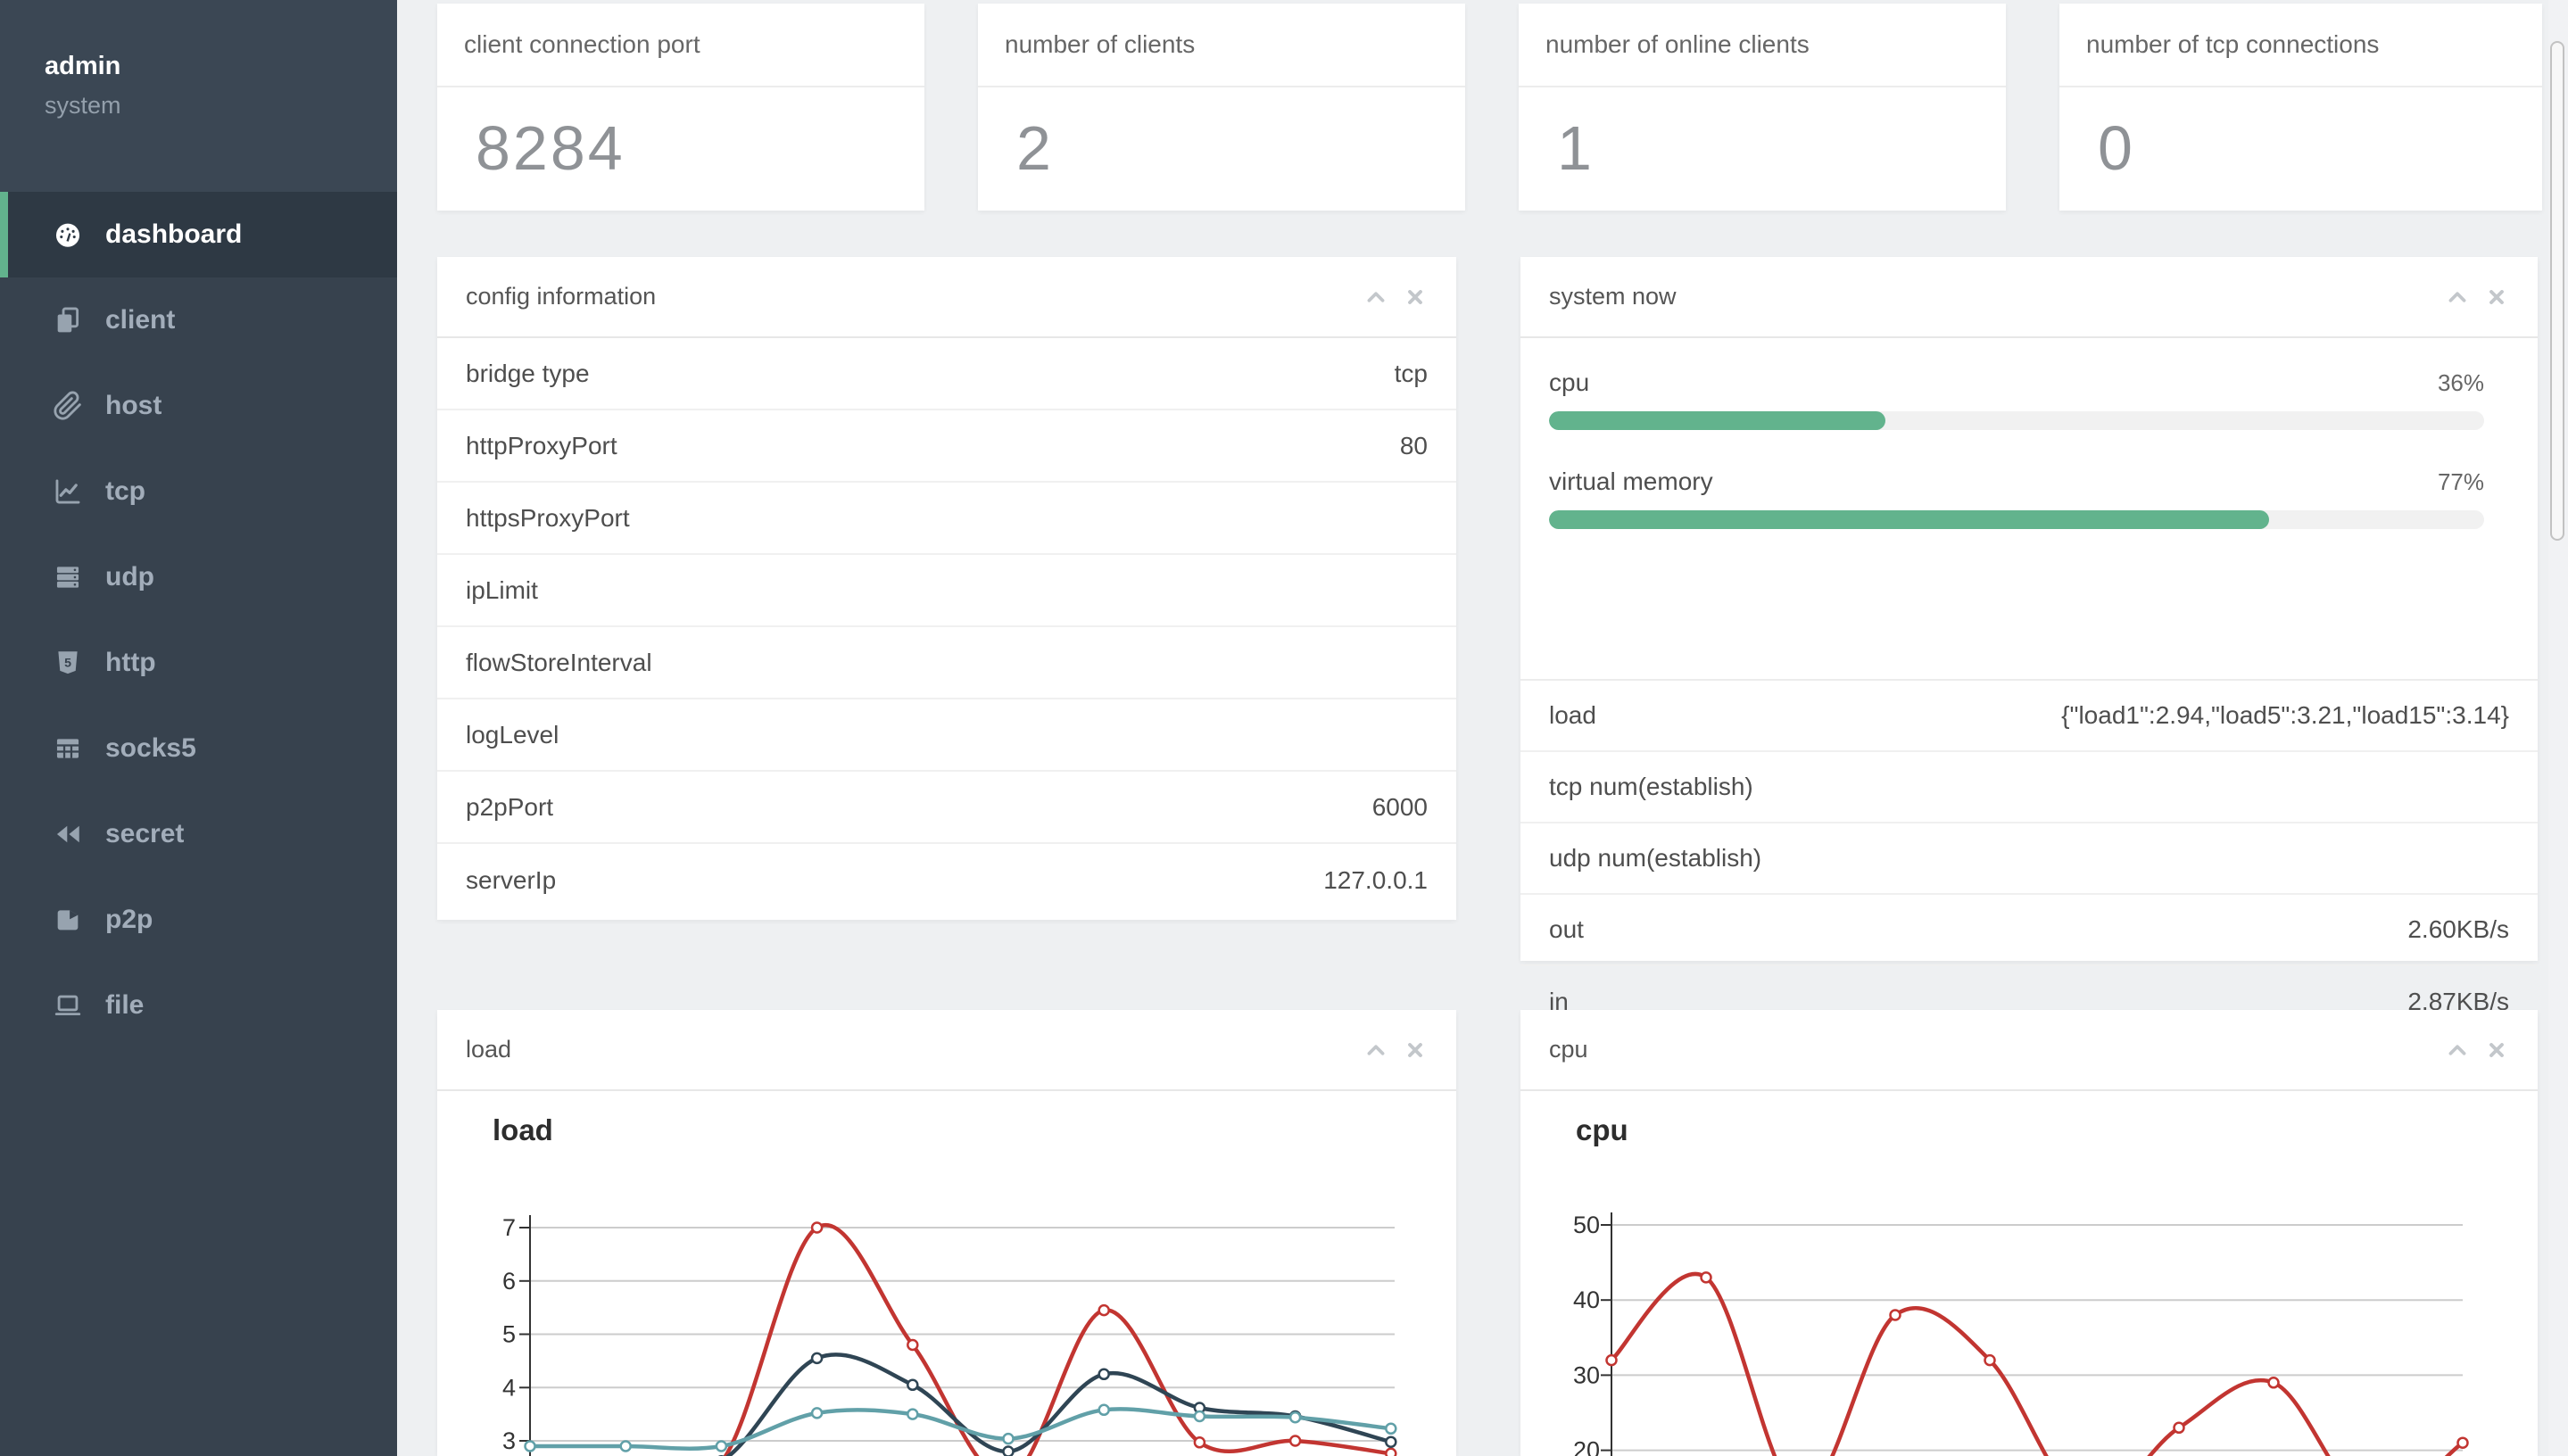 The height and width of the screenshot is (1456, 2568). I want to click on config-row: httpProxyPort 80, so click(947, 446).